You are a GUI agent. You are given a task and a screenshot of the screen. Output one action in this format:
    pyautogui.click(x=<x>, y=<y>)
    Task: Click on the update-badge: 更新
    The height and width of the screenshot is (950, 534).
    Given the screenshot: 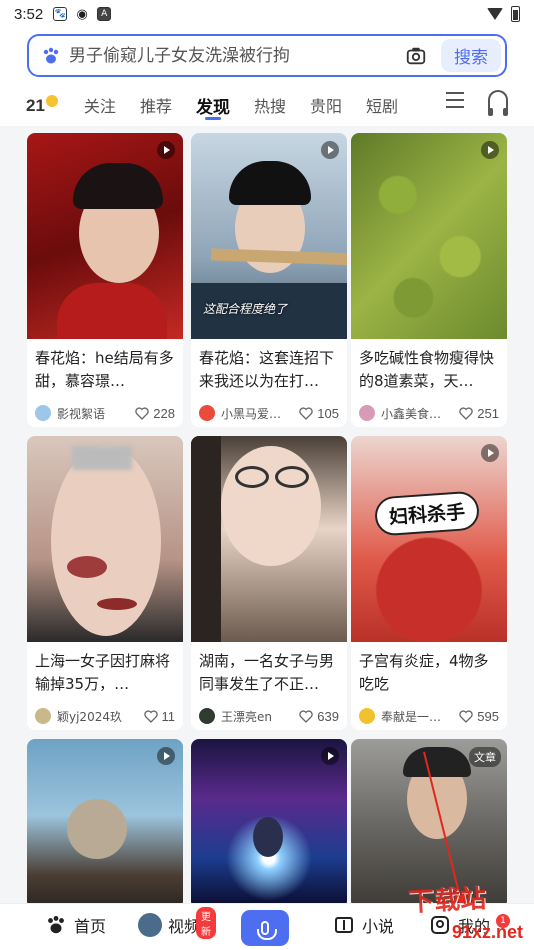 What is the action you would take?
    pyautogui.click(x=206, y=923)
    